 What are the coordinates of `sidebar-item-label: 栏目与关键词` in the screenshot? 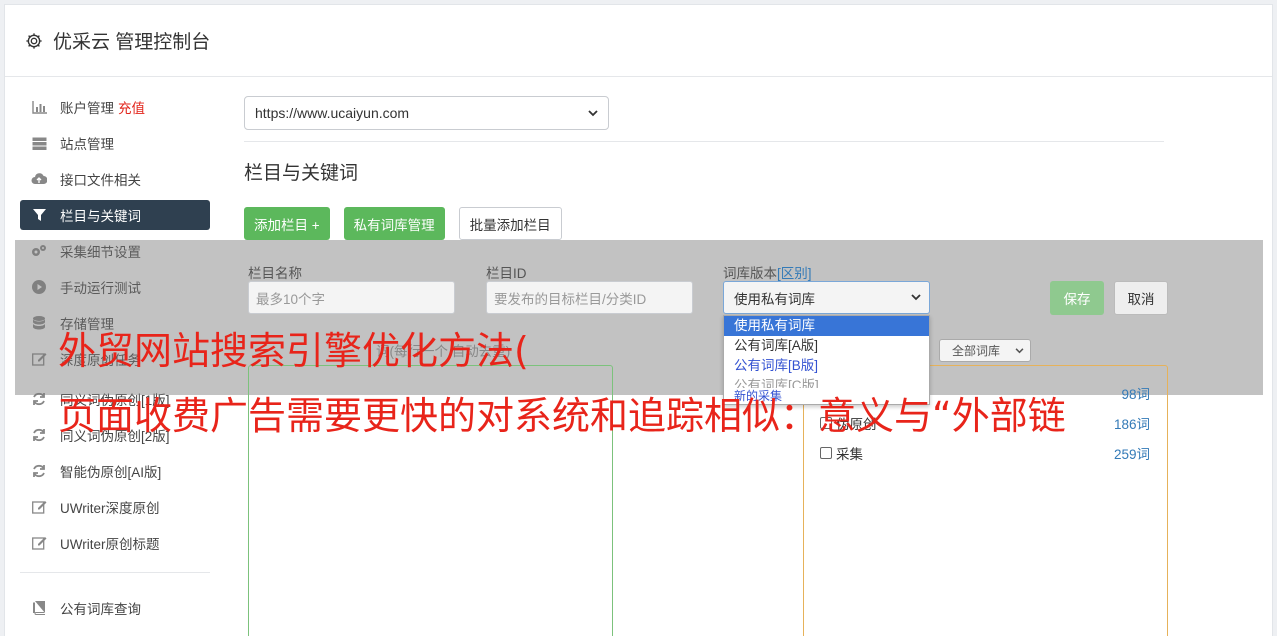 It's located at (100, 216).